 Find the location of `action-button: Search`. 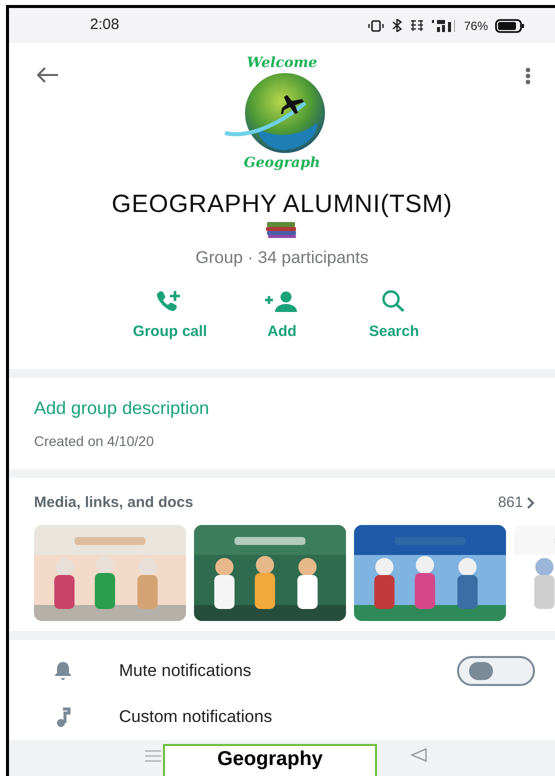

action-button: Search is located at coordinates (394, 314).